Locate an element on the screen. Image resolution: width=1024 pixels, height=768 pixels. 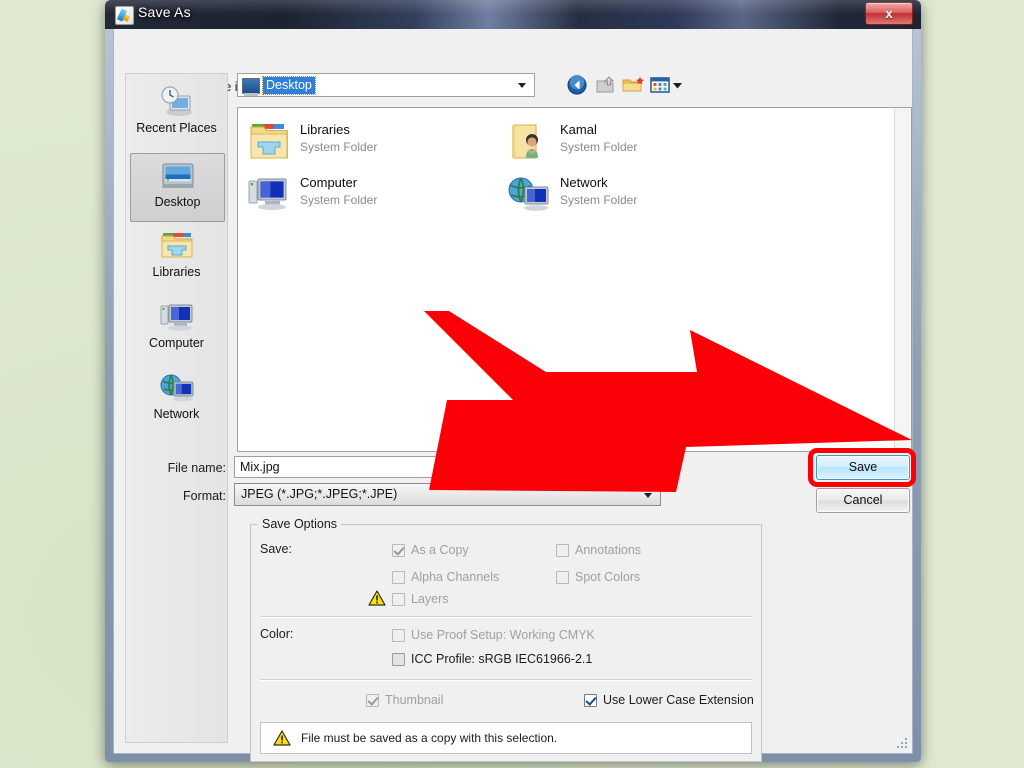
file-name: Kamal is located at coordinates (578, 129).